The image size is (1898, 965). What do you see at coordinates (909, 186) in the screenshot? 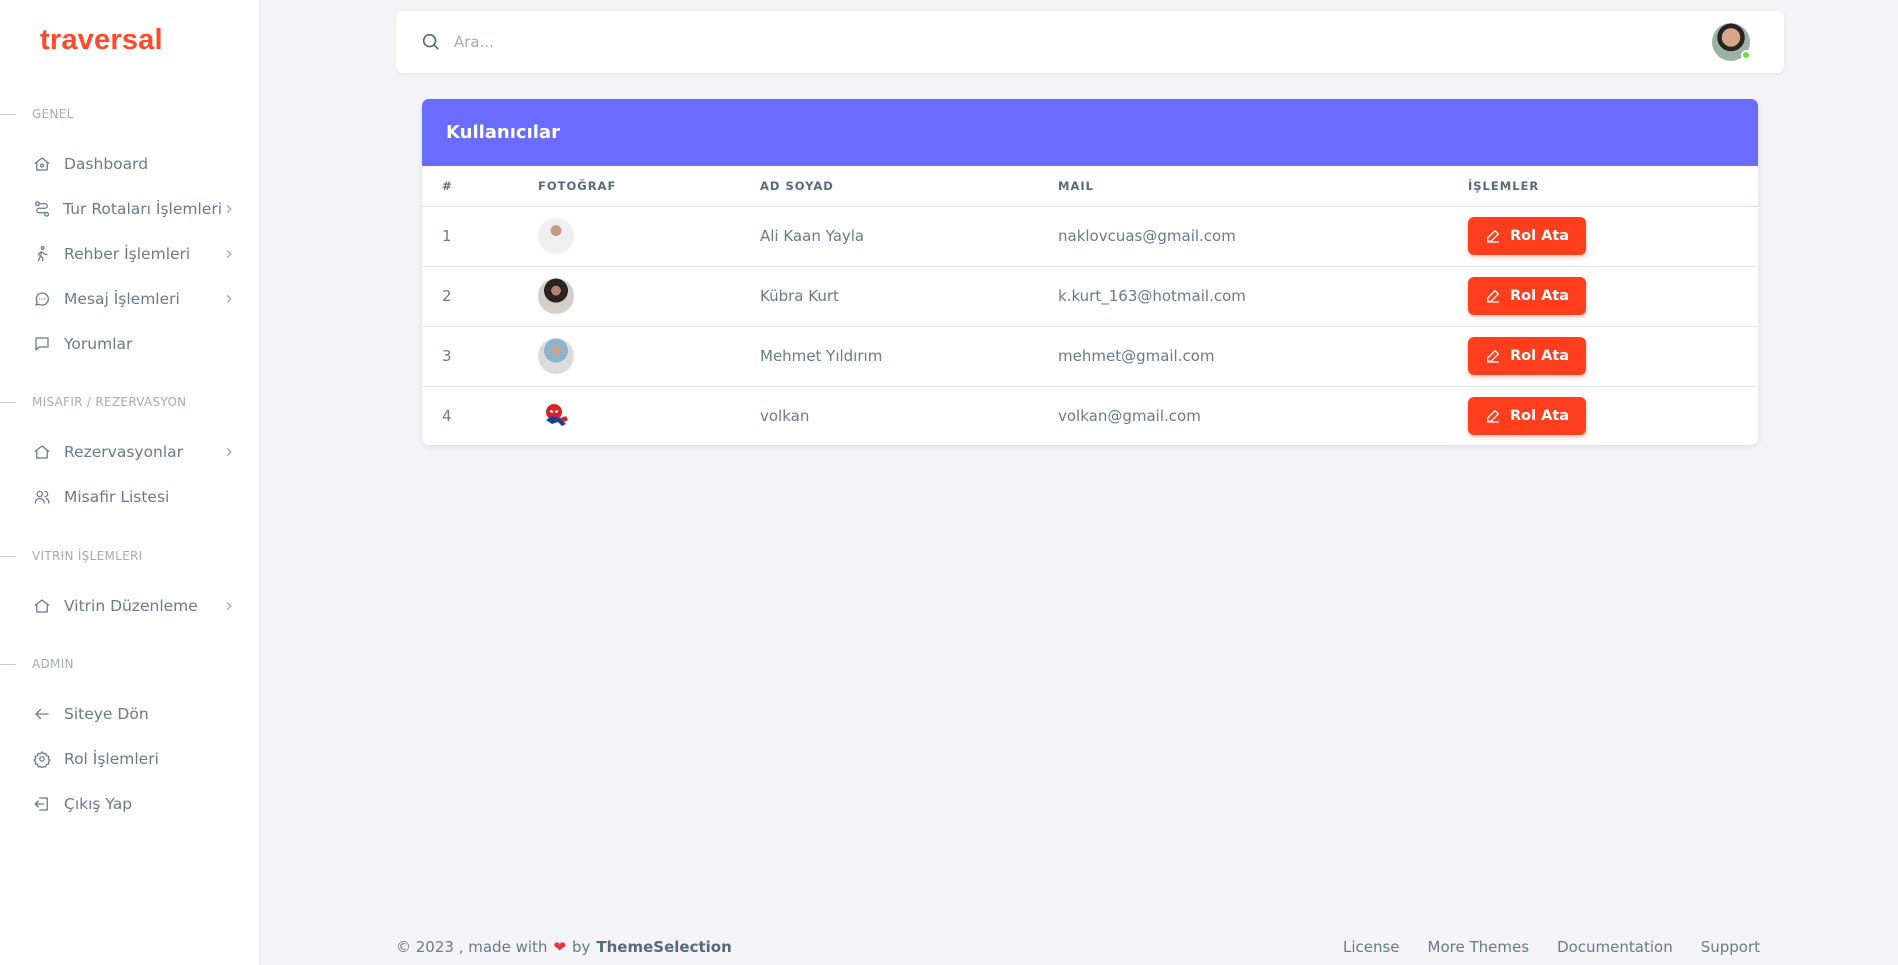
I see `column-header-name: AD SOYAD` at bounding box center [909, 186].